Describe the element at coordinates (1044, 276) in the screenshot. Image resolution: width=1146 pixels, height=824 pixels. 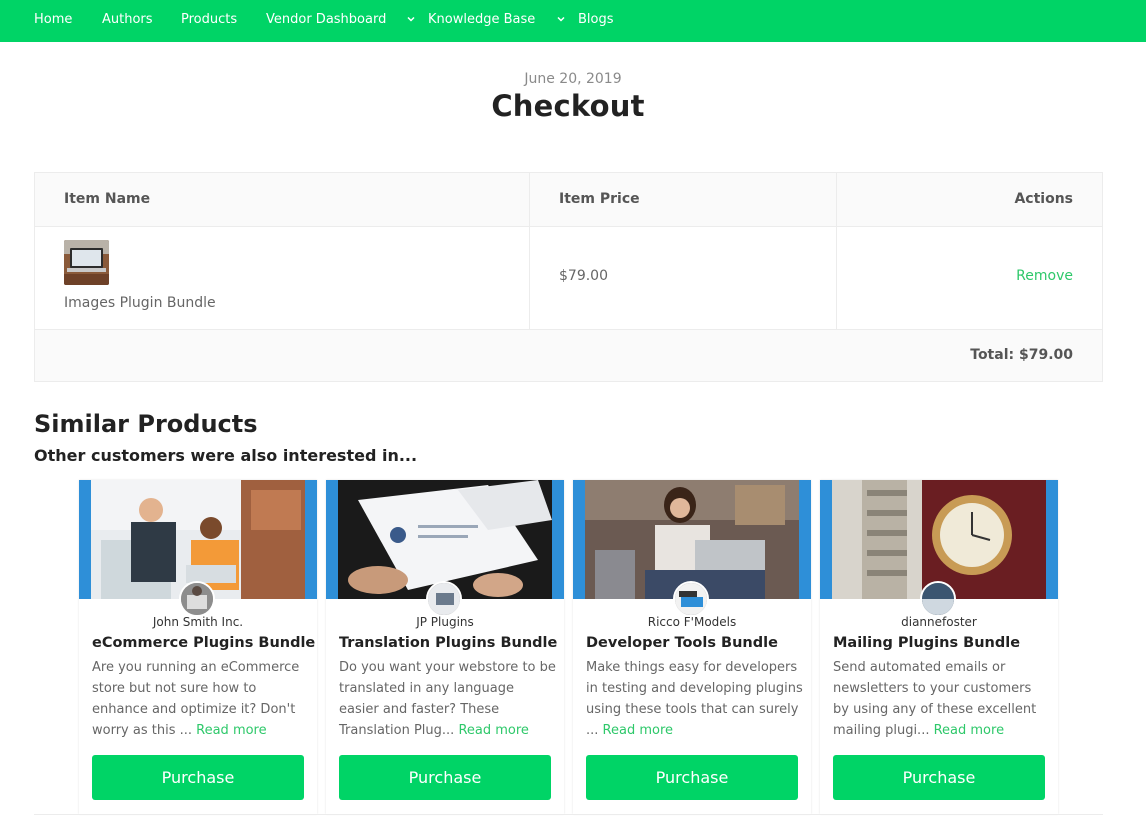
I see `remove-link: Remove` at that location.